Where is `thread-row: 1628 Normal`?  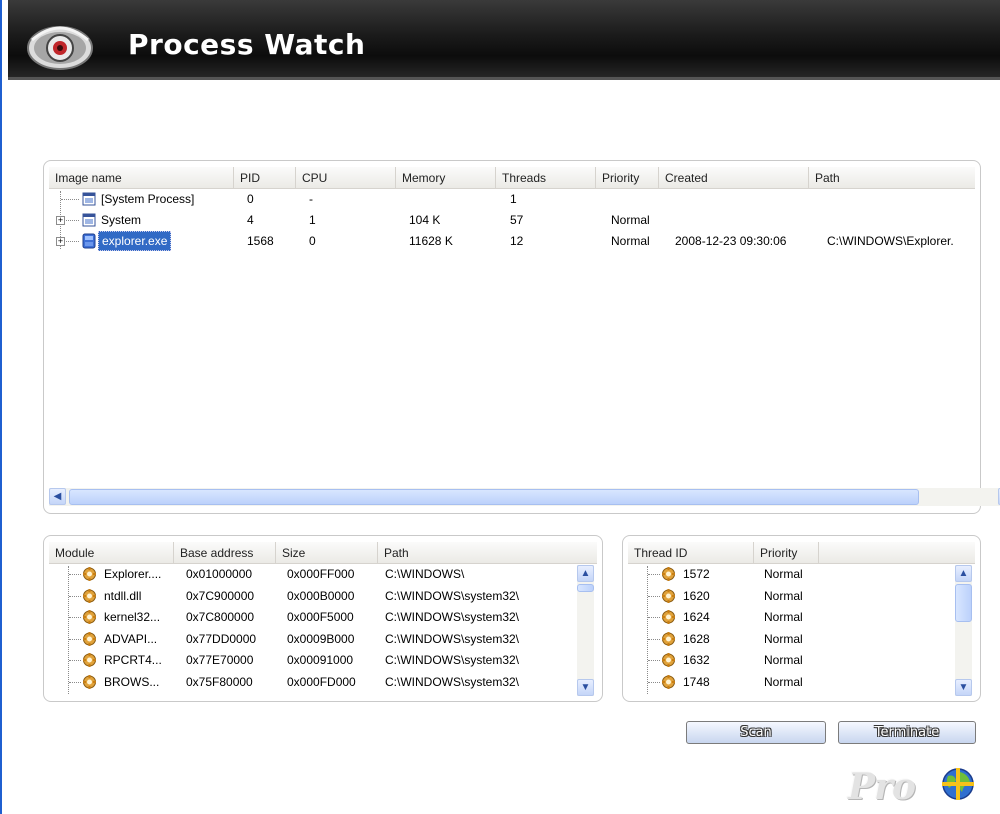 thread-row: 1628 Normal is located at coordinates (791, 639).